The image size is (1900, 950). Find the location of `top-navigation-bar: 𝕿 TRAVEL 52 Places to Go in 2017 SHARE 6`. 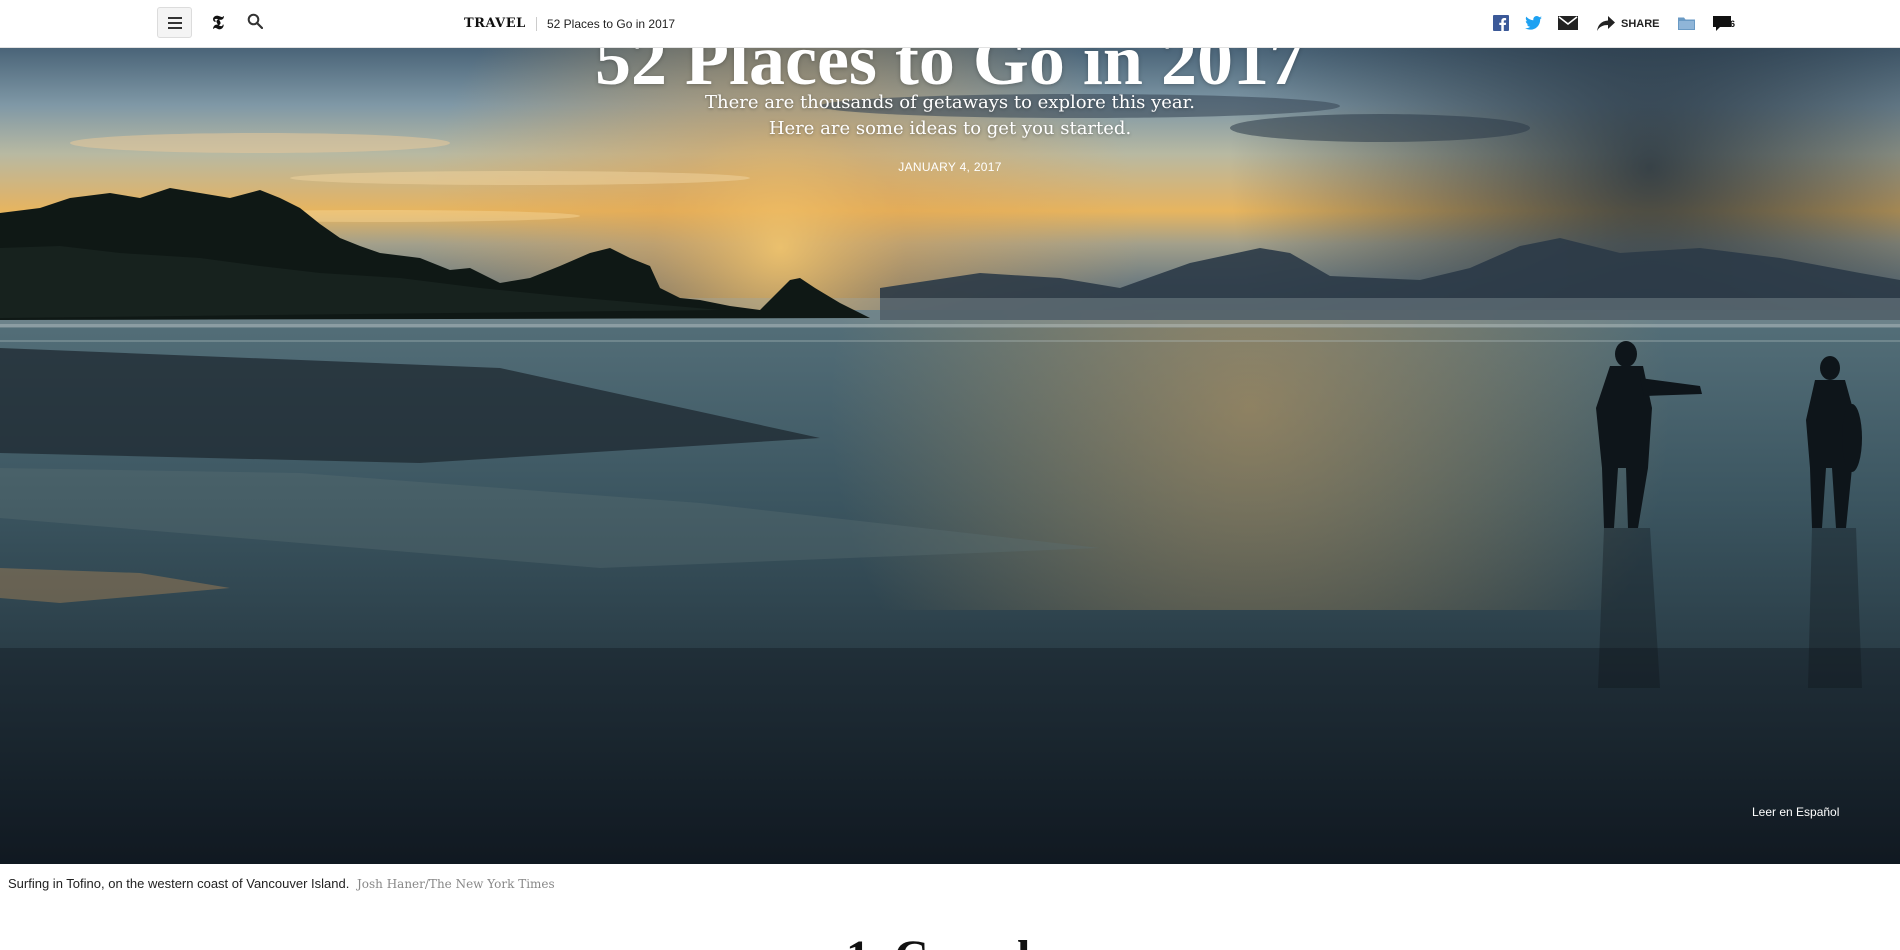

top-navigation-bar: 𝕿 TRAVEL 52 Places to Go in 2017 SHARE 6 is located at coordinates (950, 24).